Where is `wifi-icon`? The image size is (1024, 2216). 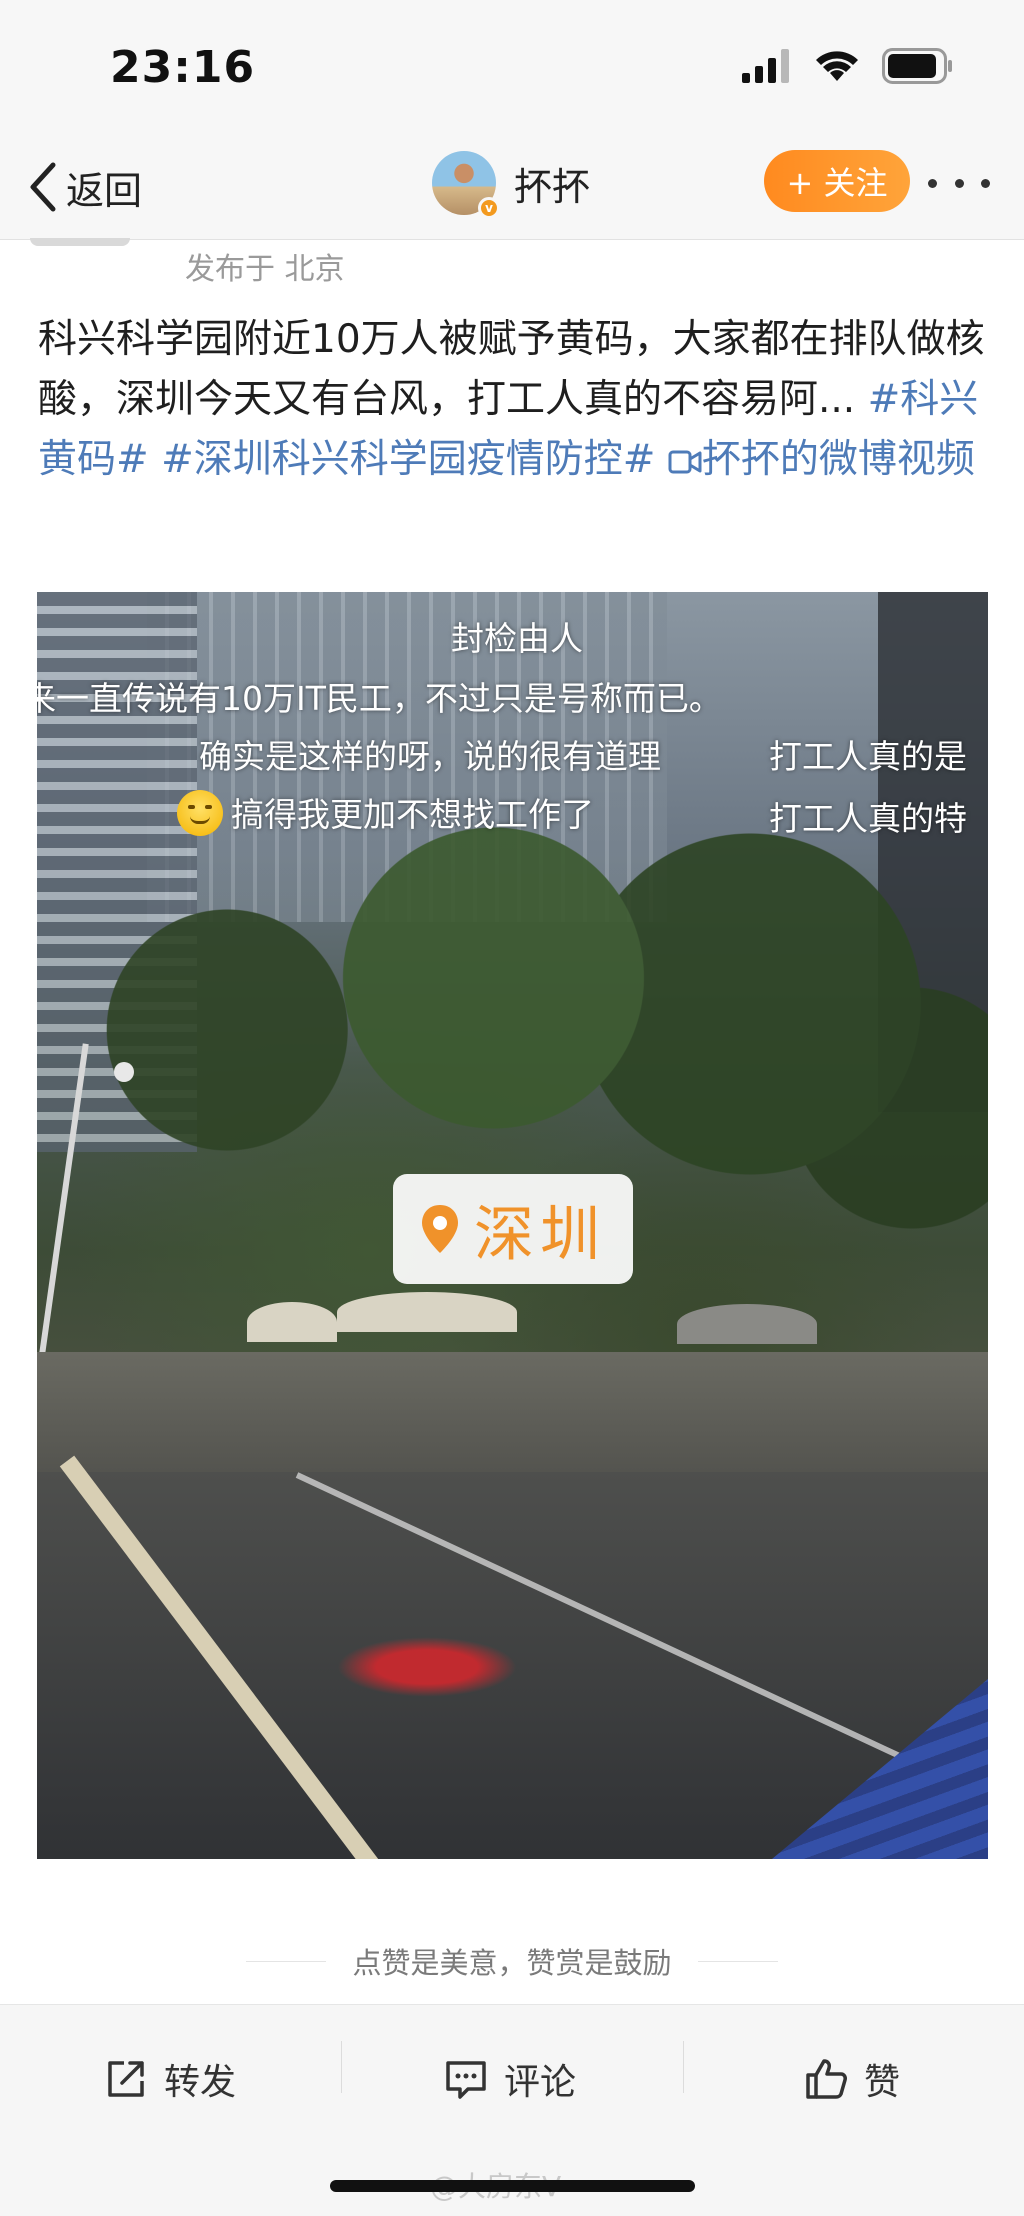 wifi-icon is located at coordinates (837, 66).